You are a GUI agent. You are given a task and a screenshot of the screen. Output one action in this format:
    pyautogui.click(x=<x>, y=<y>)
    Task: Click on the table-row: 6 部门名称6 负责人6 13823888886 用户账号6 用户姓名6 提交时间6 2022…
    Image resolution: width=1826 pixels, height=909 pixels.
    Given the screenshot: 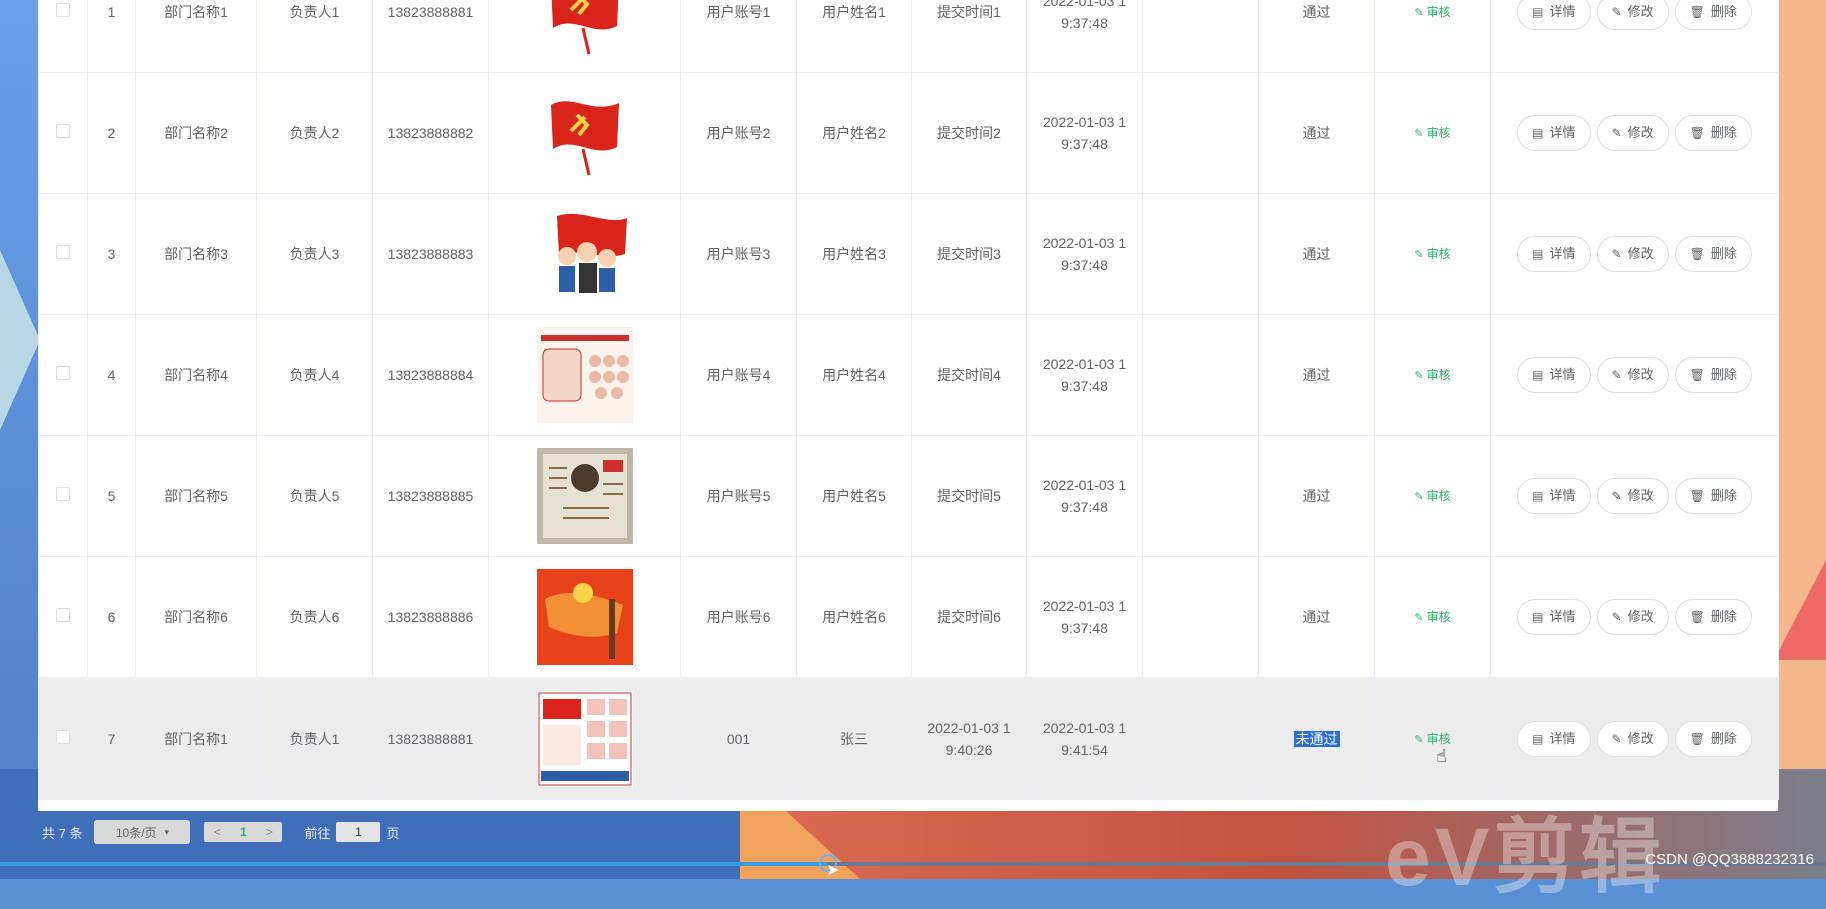 What is the action you would take?
    pyautogui.click(x=908, y=617)
    